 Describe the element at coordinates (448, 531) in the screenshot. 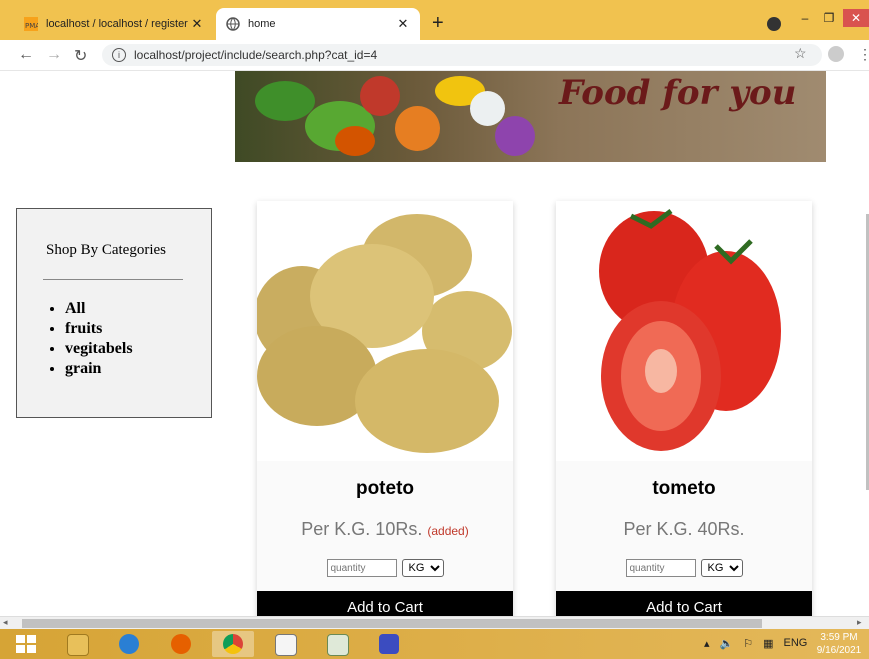

I see `added-status: (added)` at that location.